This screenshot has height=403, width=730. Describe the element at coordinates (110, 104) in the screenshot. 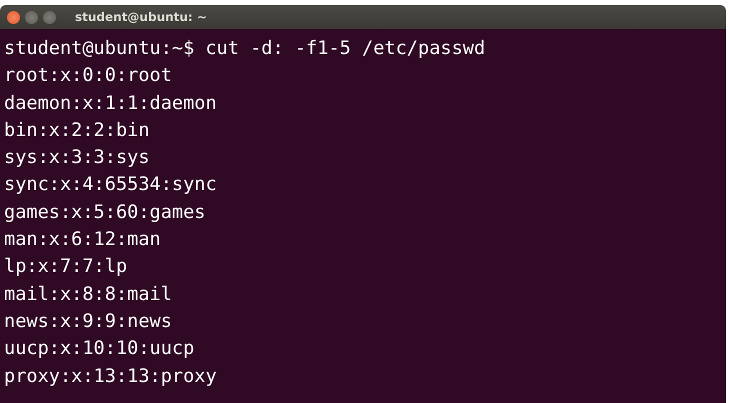

I see `output-line: daemon:x:1:1:daemon` at that location.